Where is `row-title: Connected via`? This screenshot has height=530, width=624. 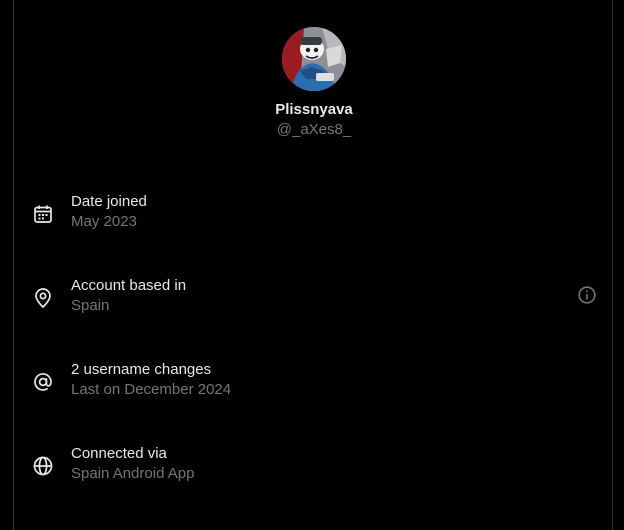
row-title: Connected via is located at coordinates (119, 453).